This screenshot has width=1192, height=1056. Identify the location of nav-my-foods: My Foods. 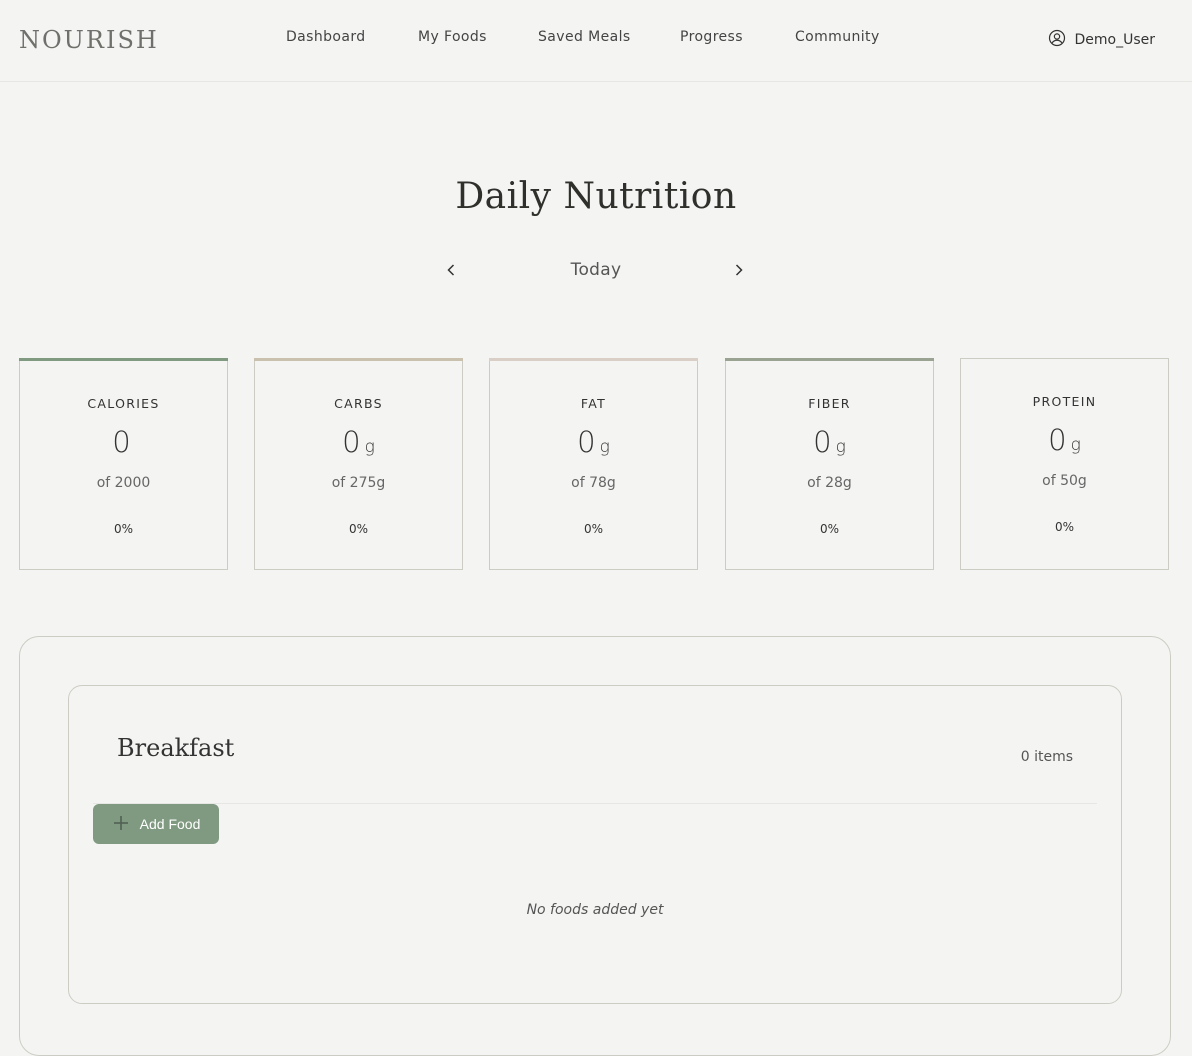
(452, 37).